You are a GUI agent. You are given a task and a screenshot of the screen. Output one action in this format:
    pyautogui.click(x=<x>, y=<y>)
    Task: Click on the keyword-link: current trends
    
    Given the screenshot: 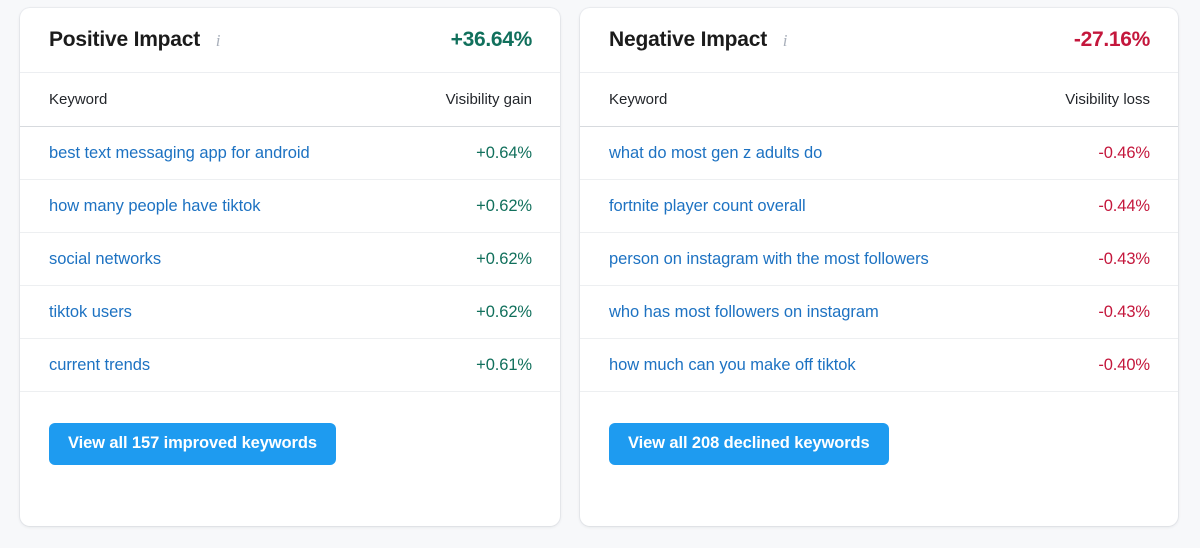 What is the action you would take?
    pyautogui.click(x=99, y=365)
    